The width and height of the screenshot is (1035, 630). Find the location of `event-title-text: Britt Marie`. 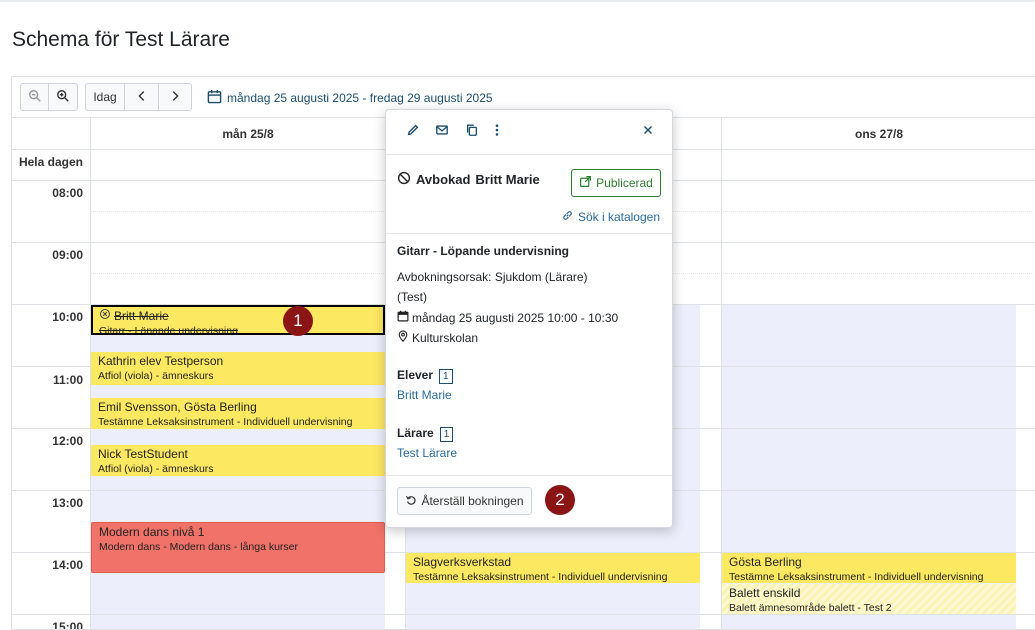

event-title-text: Britt Marie is located at coordinates (141, 315).